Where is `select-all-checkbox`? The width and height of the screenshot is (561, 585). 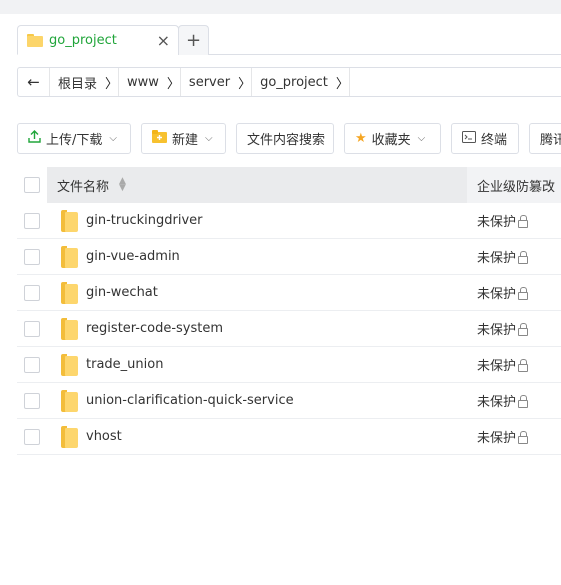 select-all-checkbox is located at coordinates (32, 185).